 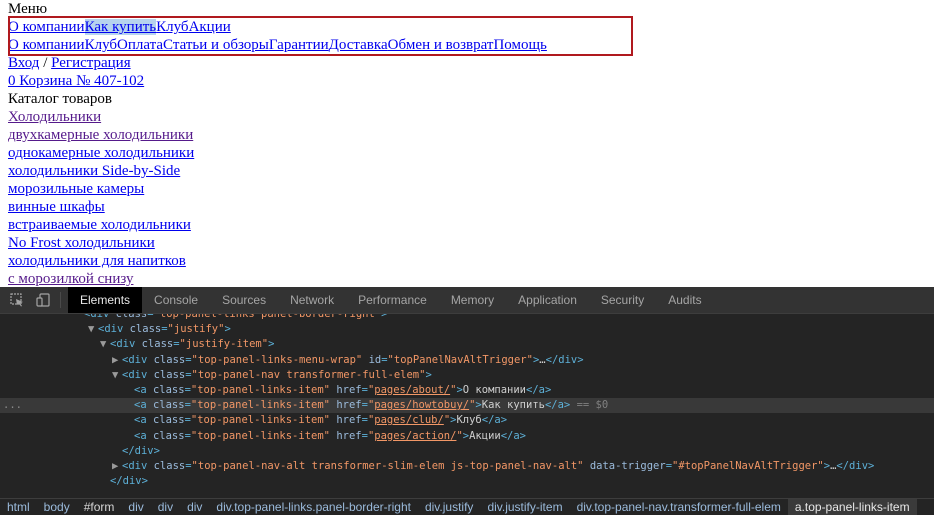 I want to click on inspect-element-icon, so click(x=17, y=300).